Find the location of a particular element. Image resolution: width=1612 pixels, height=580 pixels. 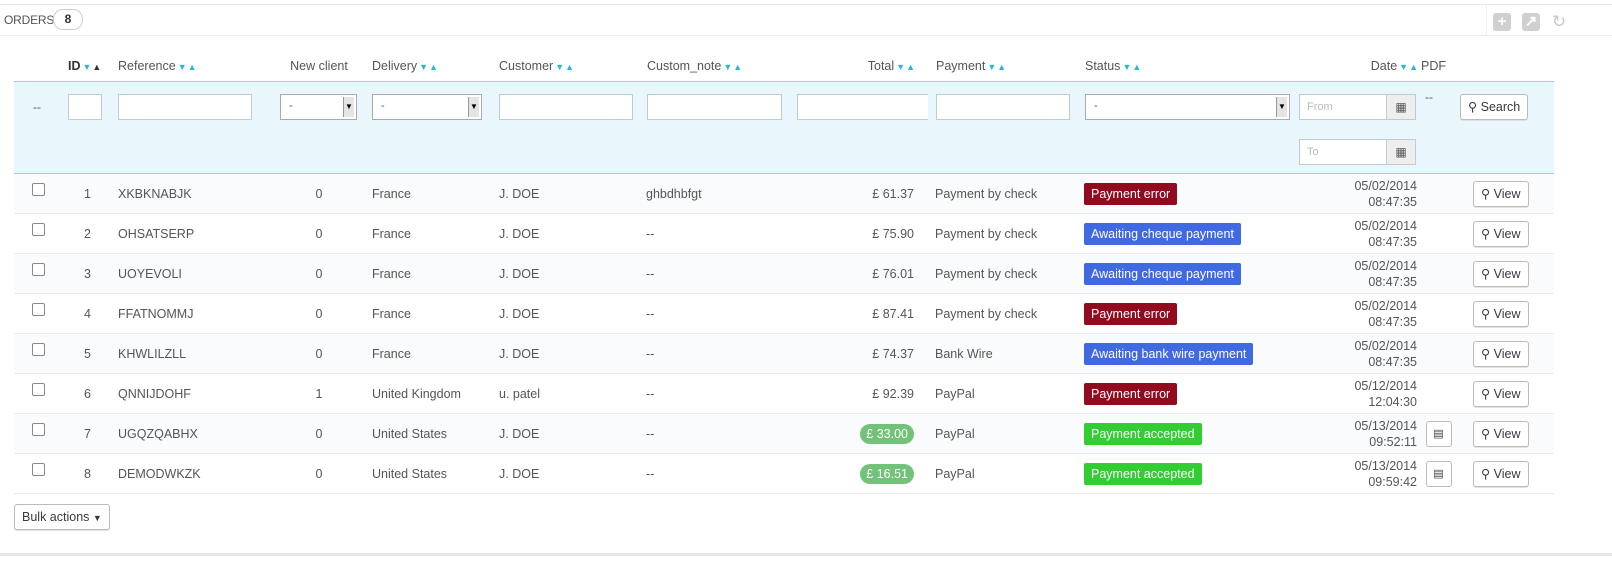

header-select is located at coordinates (41, 66).